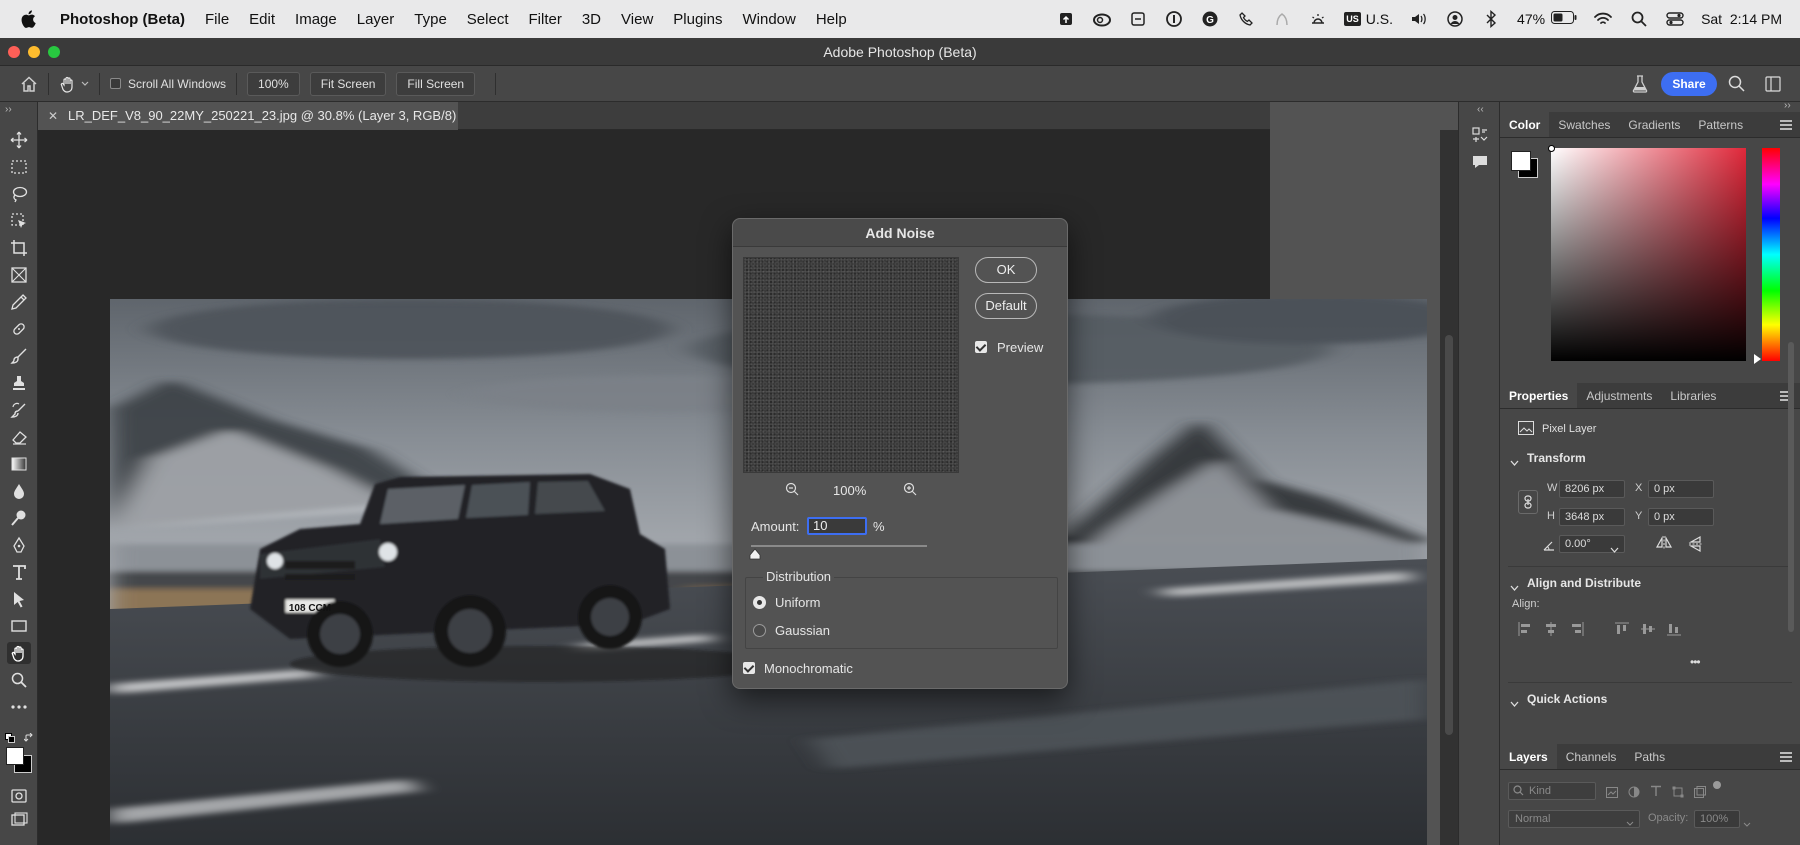 This screenshot has height=845, width=1800. Describe the element at coordinates (8, 109) in the screenshot. I see `collapse-tools-icon: ››` at that location.